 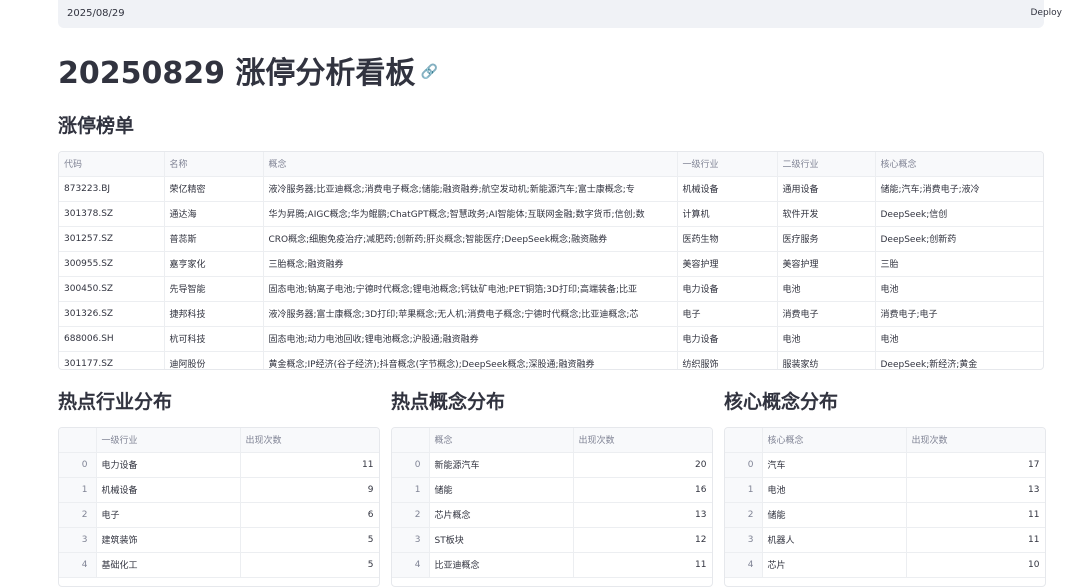 I want to click on table-row: 4 芯片 10, so click(x=885, y=565).